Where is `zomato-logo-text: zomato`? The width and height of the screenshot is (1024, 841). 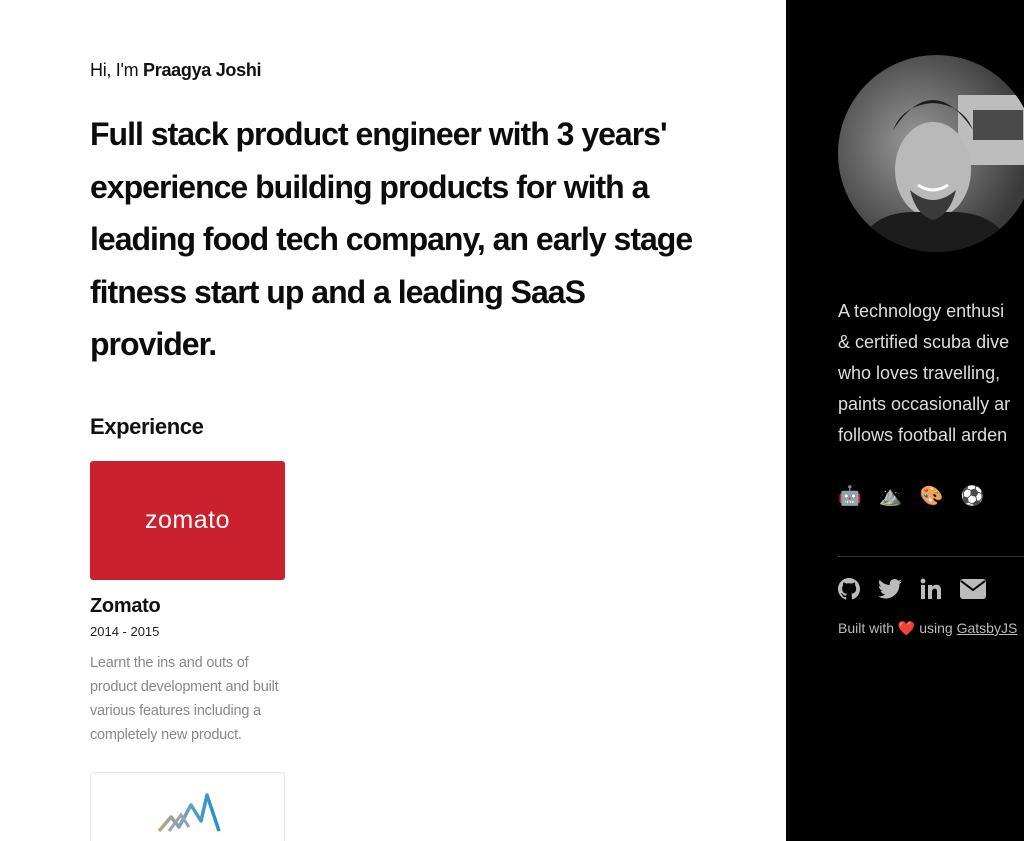 zomato-logo-text: zomato is located at coordinates (187, 520).